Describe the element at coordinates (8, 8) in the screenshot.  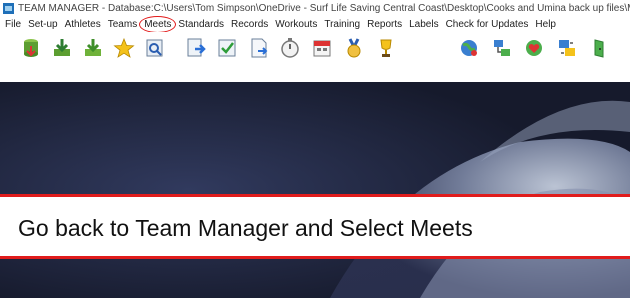
I see `app-logo-icon` at that location.